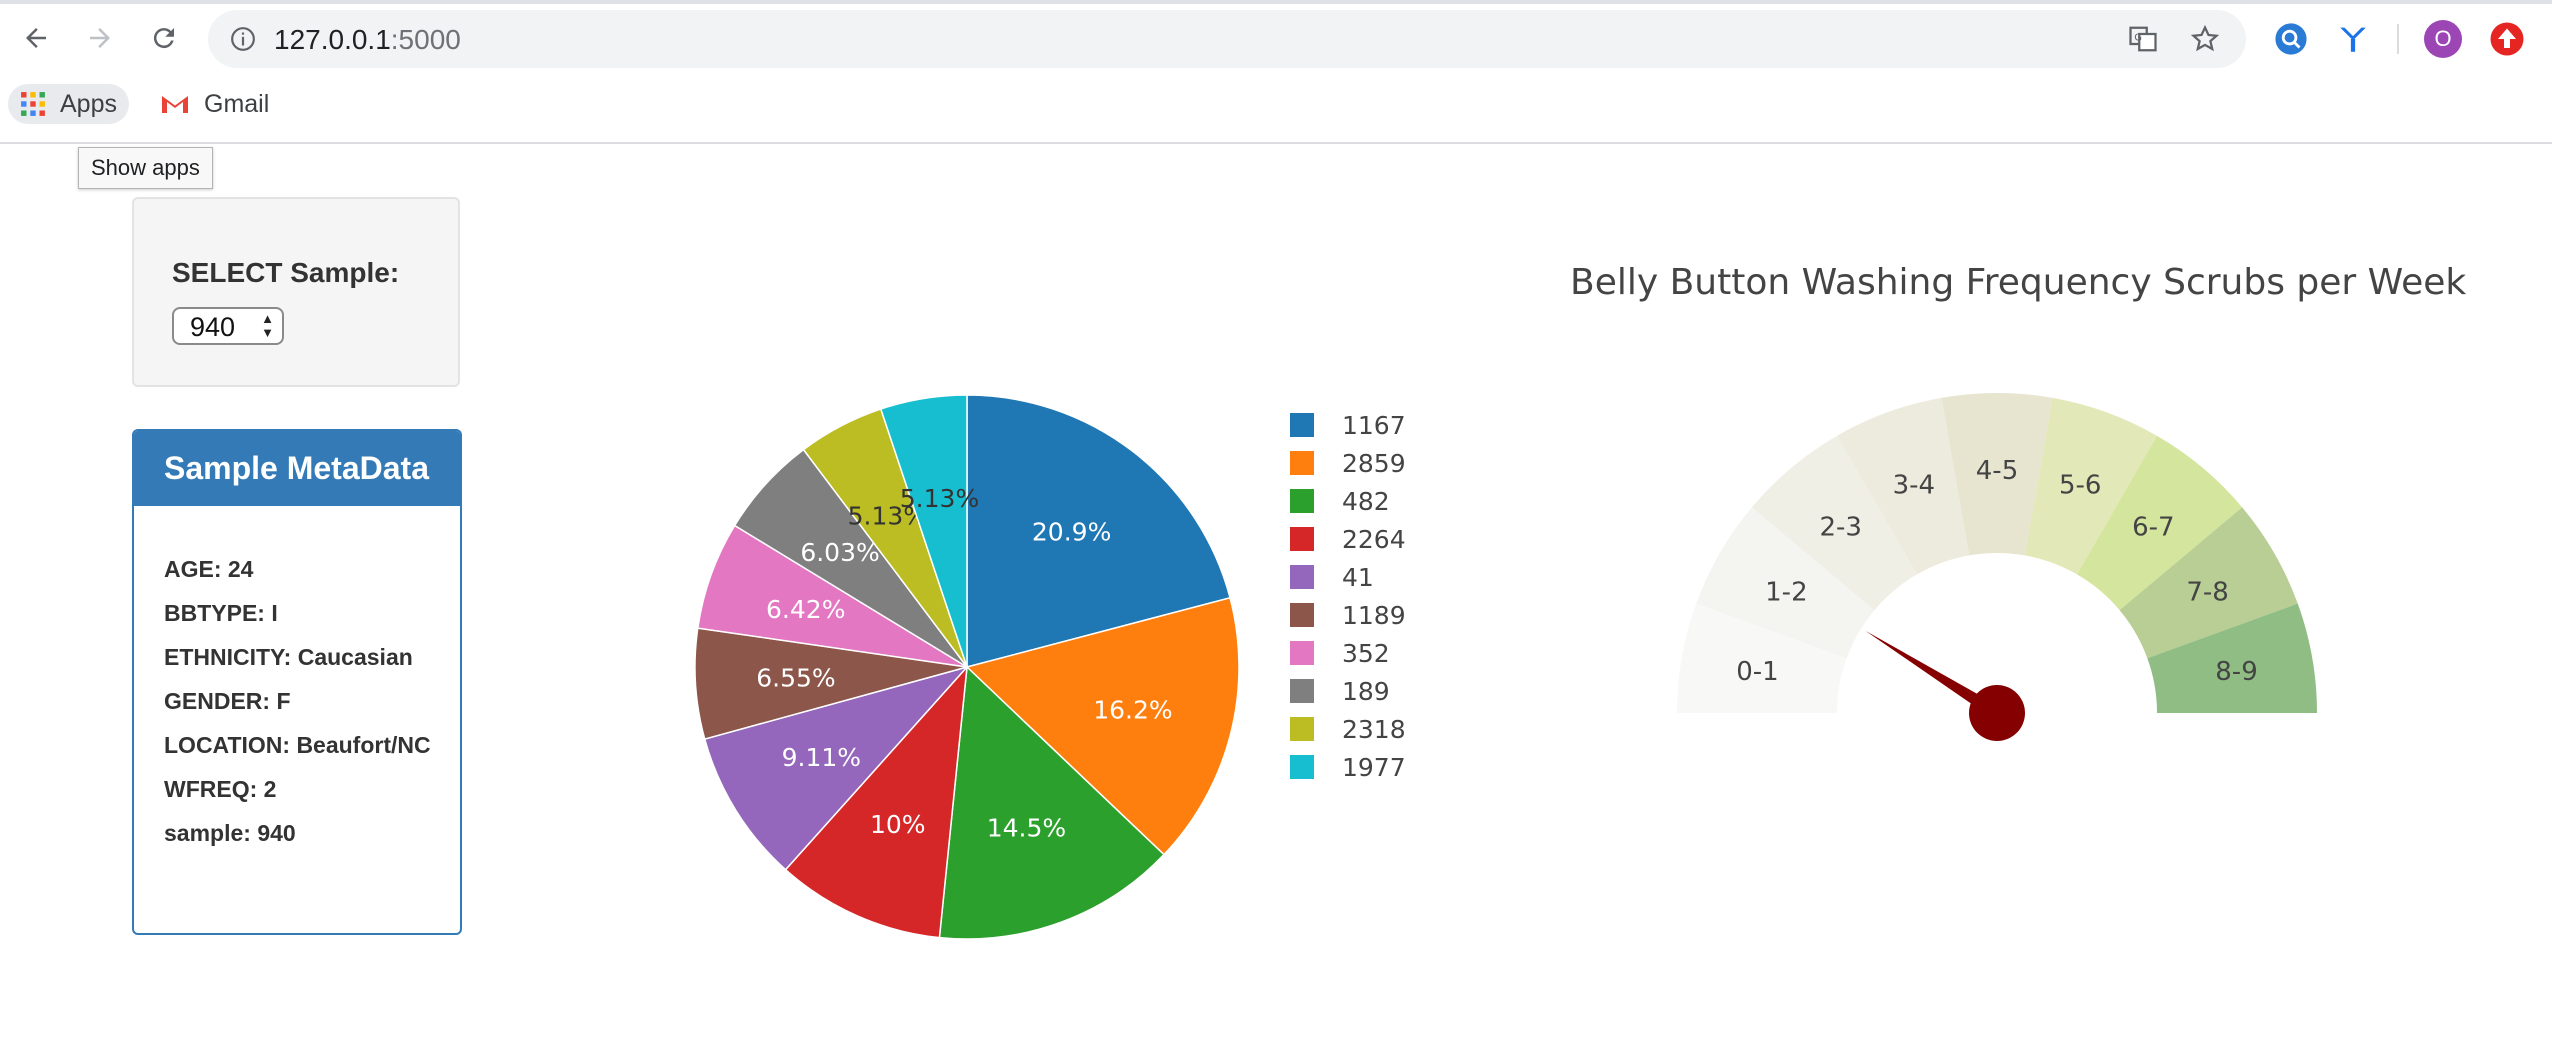 Image resolution: width=2552 pixels, height=1038 pixels. What do you see at coordinates (1374, 539) in the screenshot?
I see `legend-label-2264: 2264` at bounding box center [1374, 539].